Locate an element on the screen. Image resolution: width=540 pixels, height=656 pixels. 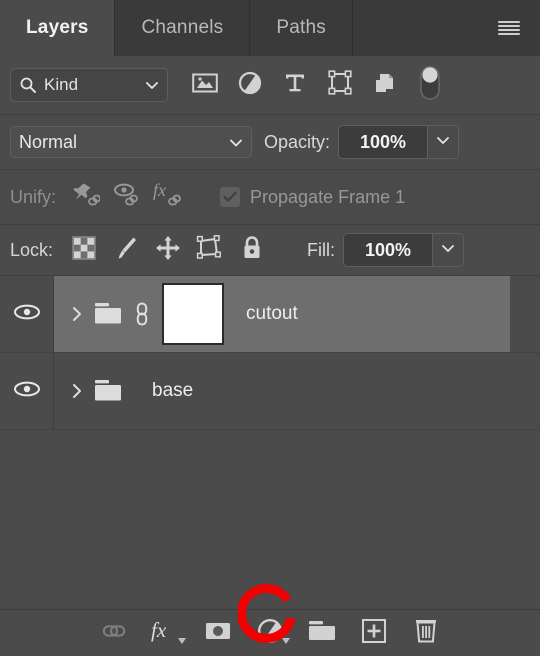
fill-dropdown-button is located at coordinates (448, 250).